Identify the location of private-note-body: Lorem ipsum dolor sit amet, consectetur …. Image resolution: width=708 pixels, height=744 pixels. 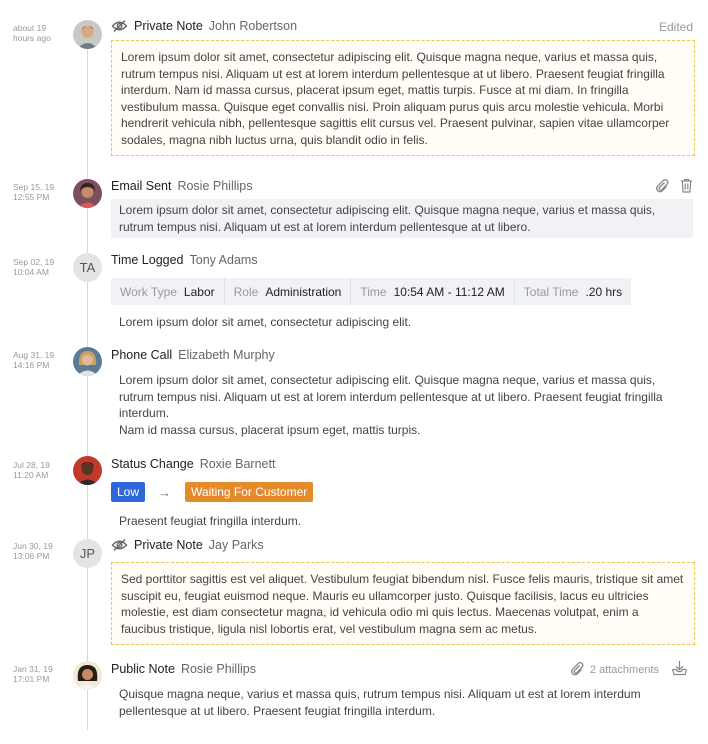
(403, 98).